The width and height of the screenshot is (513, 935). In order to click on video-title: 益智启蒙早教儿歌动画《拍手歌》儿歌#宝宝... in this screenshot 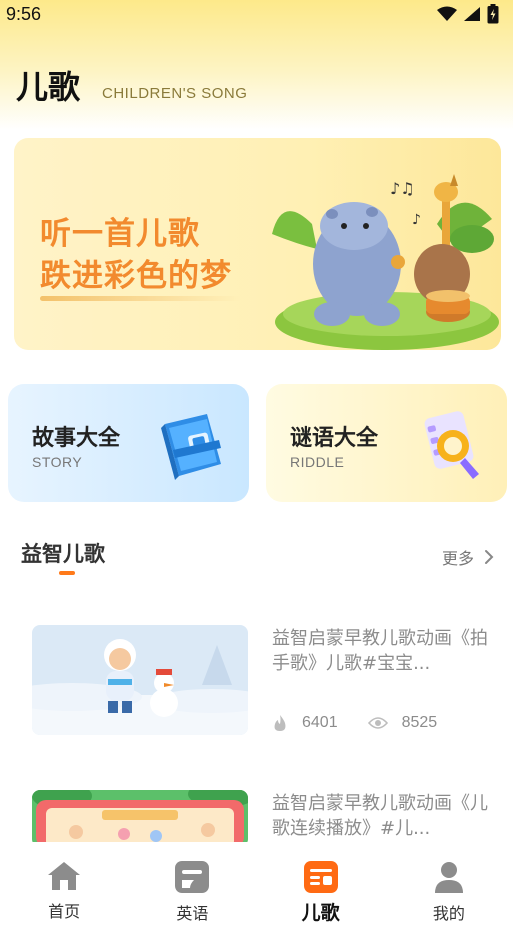, I will do `click(380, 651)`.